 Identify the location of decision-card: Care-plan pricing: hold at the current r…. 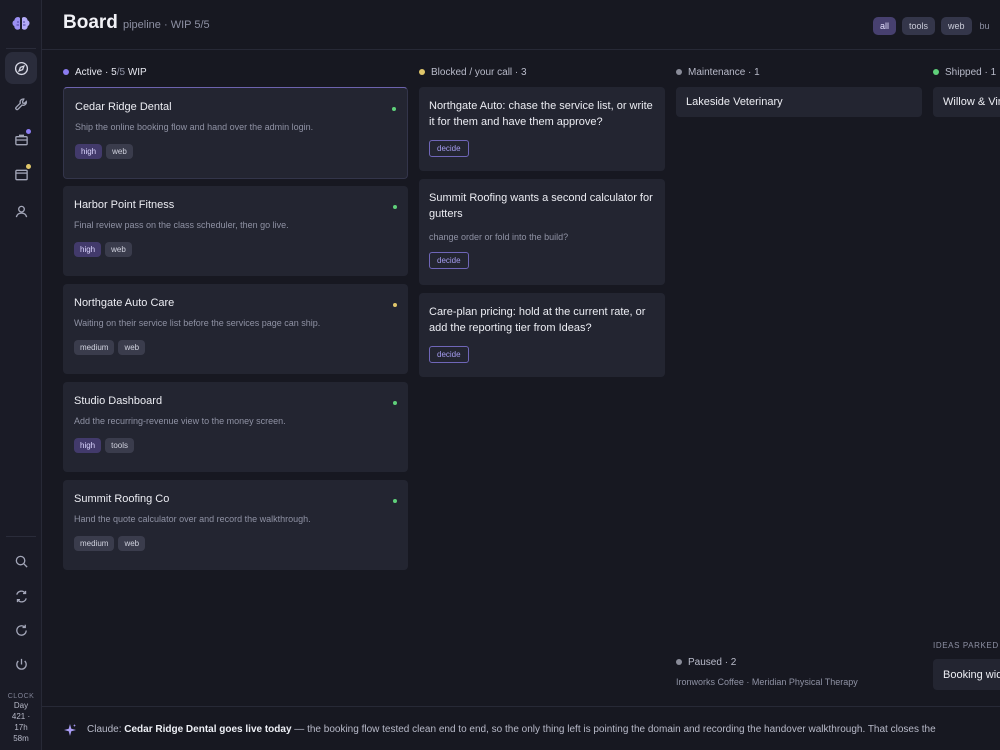
(542, 335).